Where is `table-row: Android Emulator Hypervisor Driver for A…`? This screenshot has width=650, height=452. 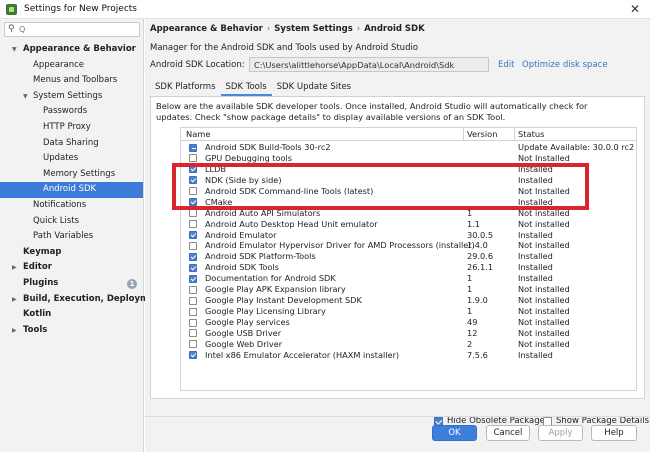
table-row: Android Emulator Hypervisor Driver for A… is located at coordinates (408, 245).